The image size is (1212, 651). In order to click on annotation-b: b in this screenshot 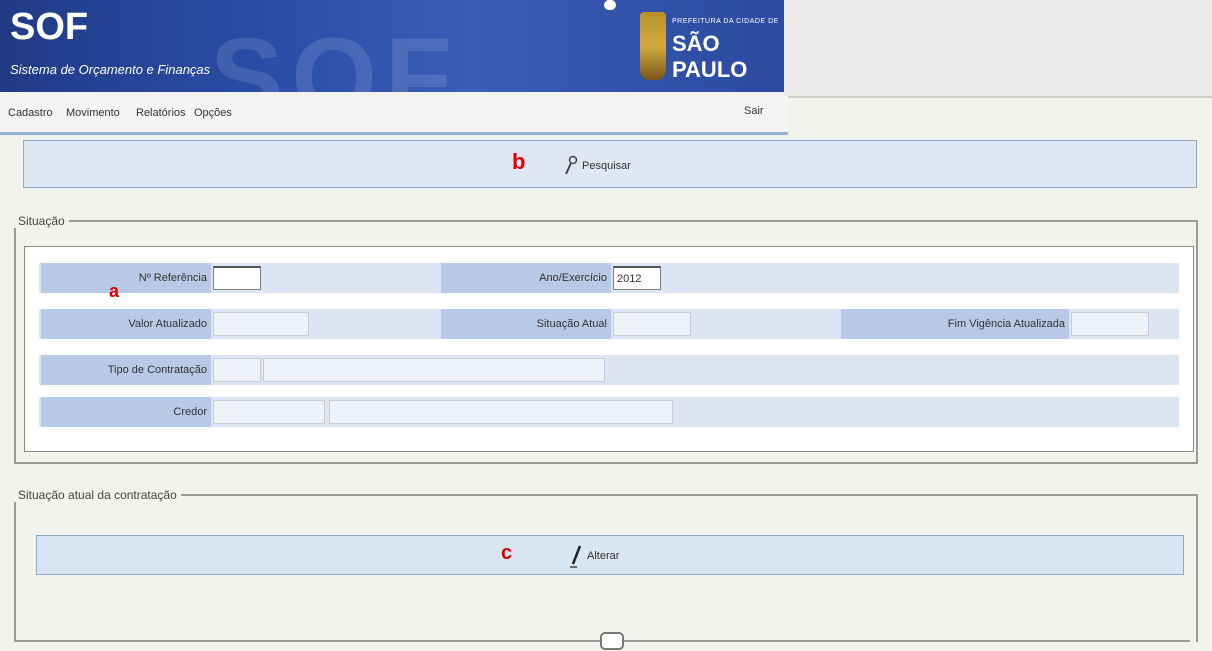, I will do `click(519, 161)`.